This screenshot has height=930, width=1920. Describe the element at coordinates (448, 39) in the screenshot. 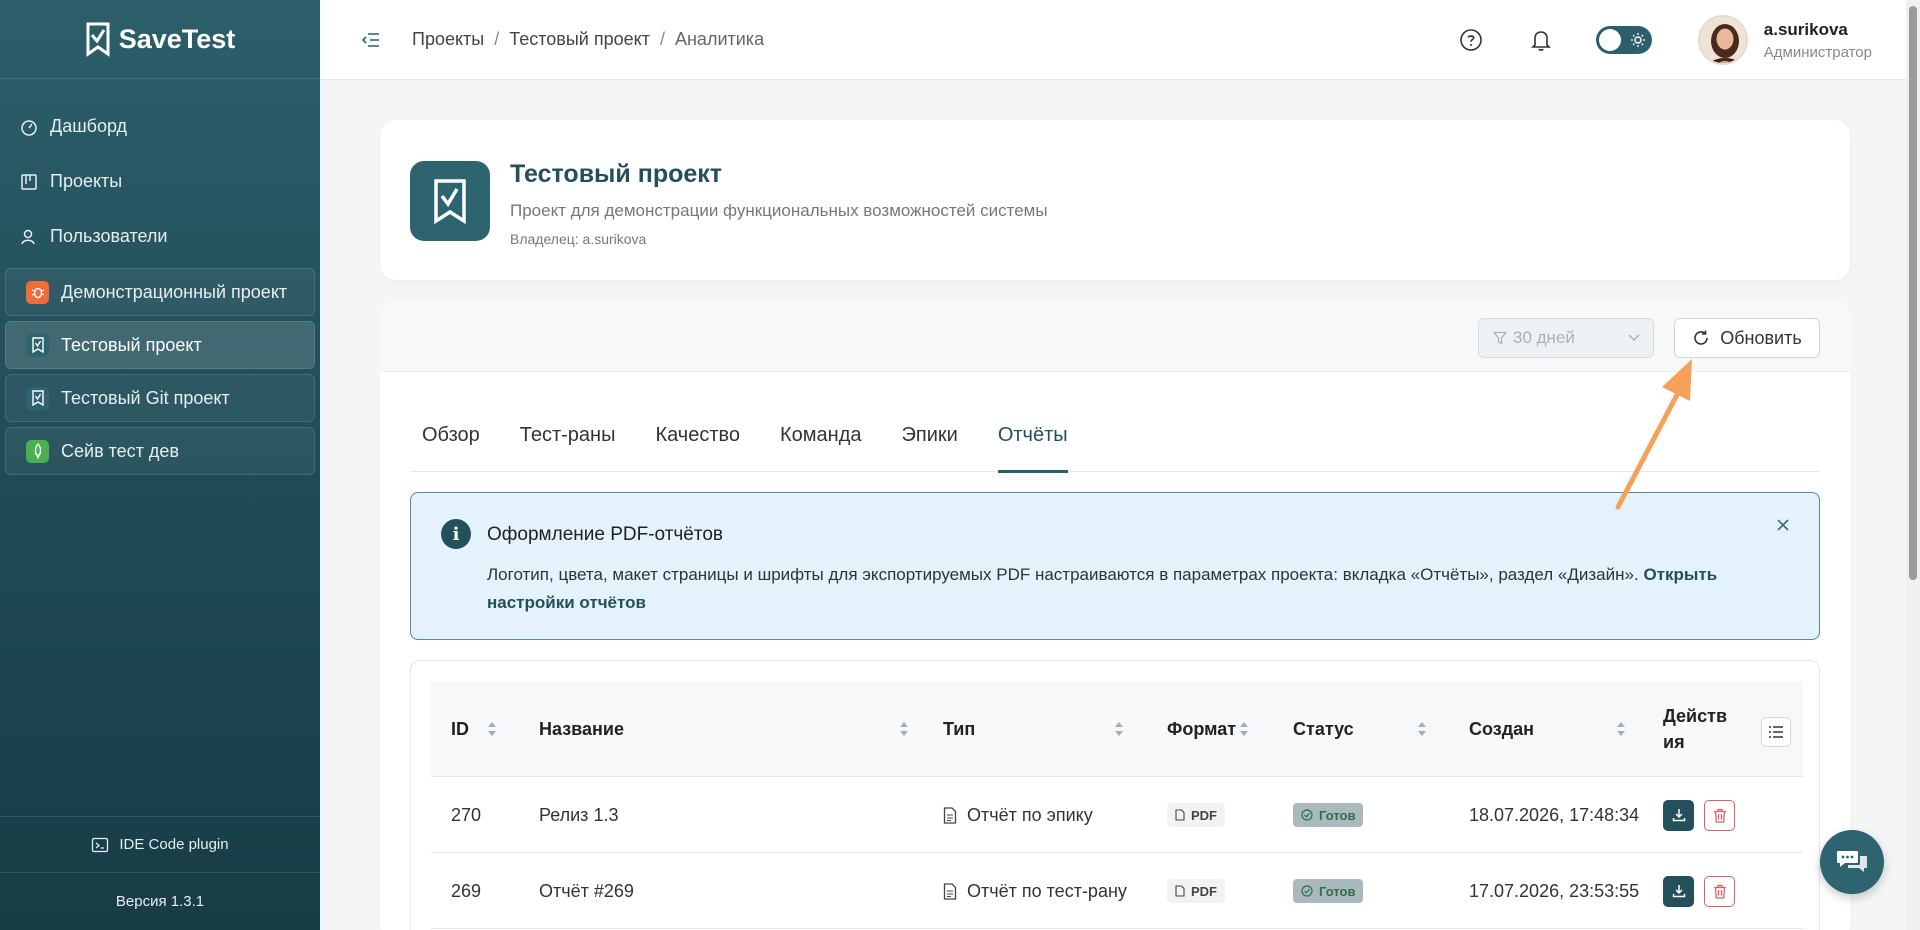

I see `breadcrumb-projects: Проекты` at that location.